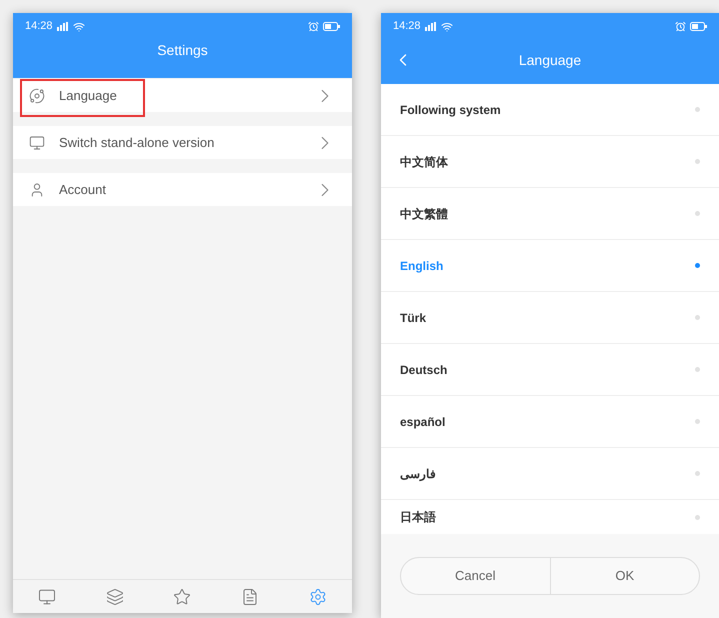  I want to click on language-option: Deutsch, so click(550, 370).